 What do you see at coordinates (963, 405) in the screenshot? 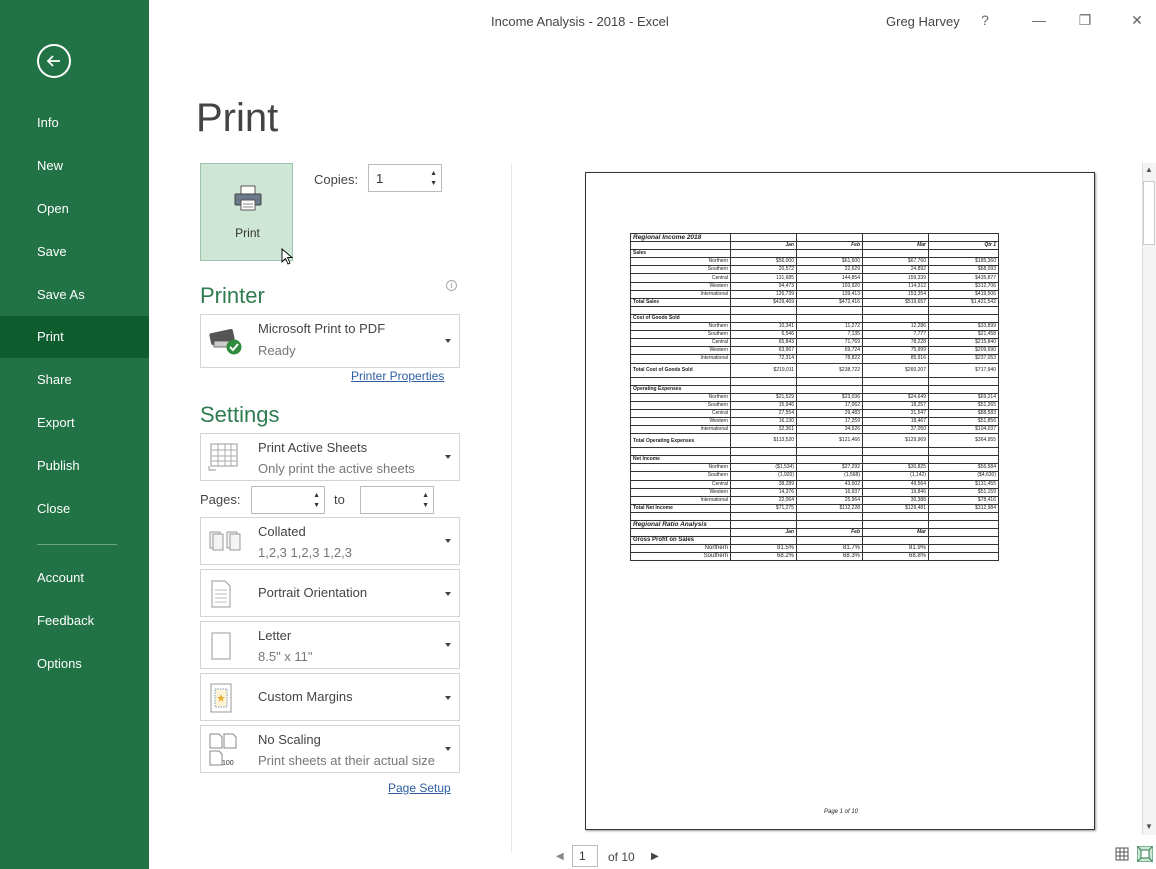
I see `value-cell: $51,265` at bounding box center [963, 405].